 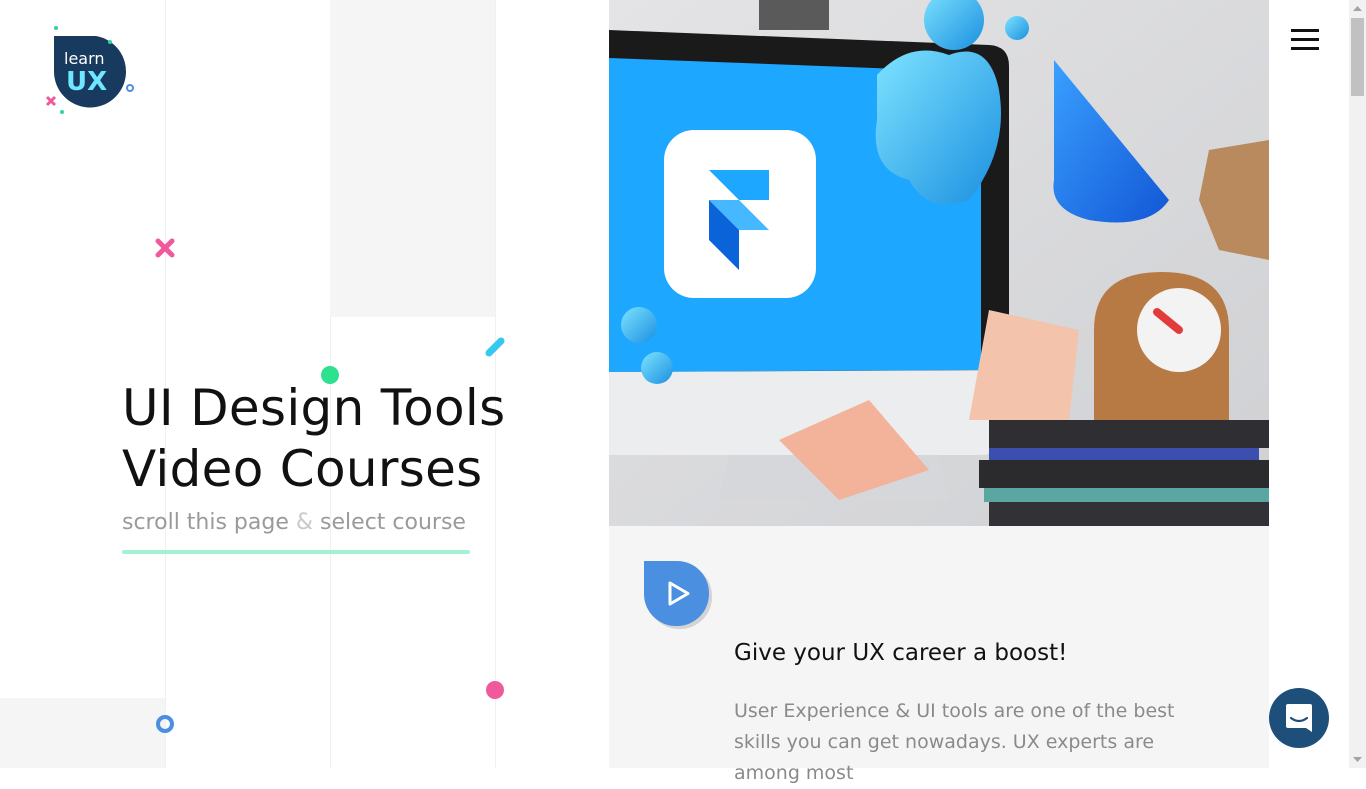 What do you see at coordinates (302, 469) in the screenshot?
I see `page-title-line2: Video Courses` at bounding box center [302, 469].